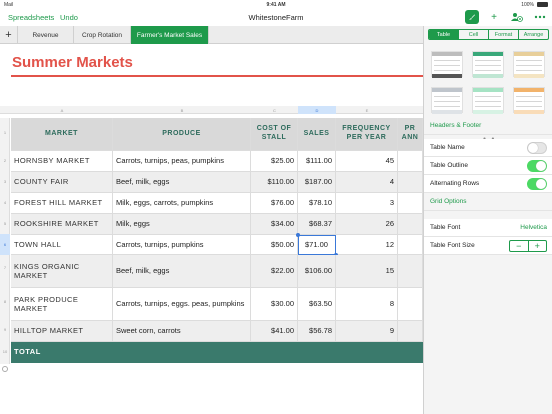  What do you see at coordinates (5, 301) in the screenshot?
I see `row-number: 8` at bounding box center [5, 301].